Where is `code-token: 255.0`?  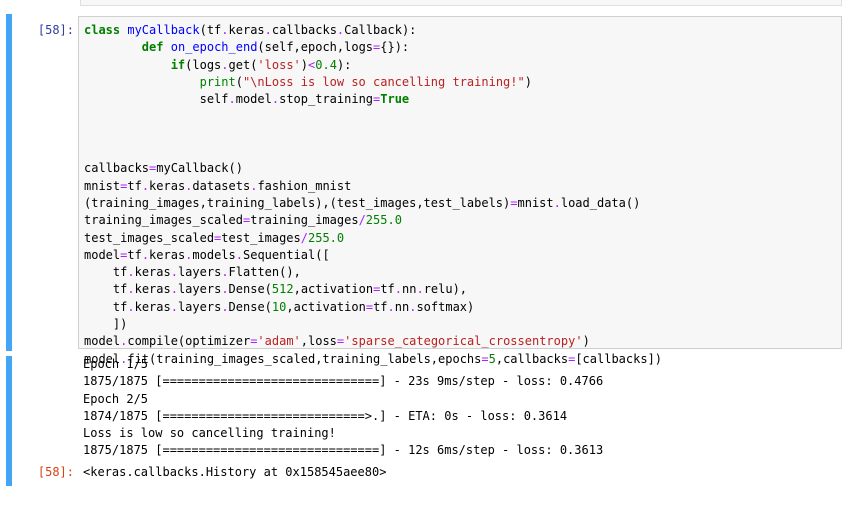
code-token: 255.0 is located at coordinates (326, 237).